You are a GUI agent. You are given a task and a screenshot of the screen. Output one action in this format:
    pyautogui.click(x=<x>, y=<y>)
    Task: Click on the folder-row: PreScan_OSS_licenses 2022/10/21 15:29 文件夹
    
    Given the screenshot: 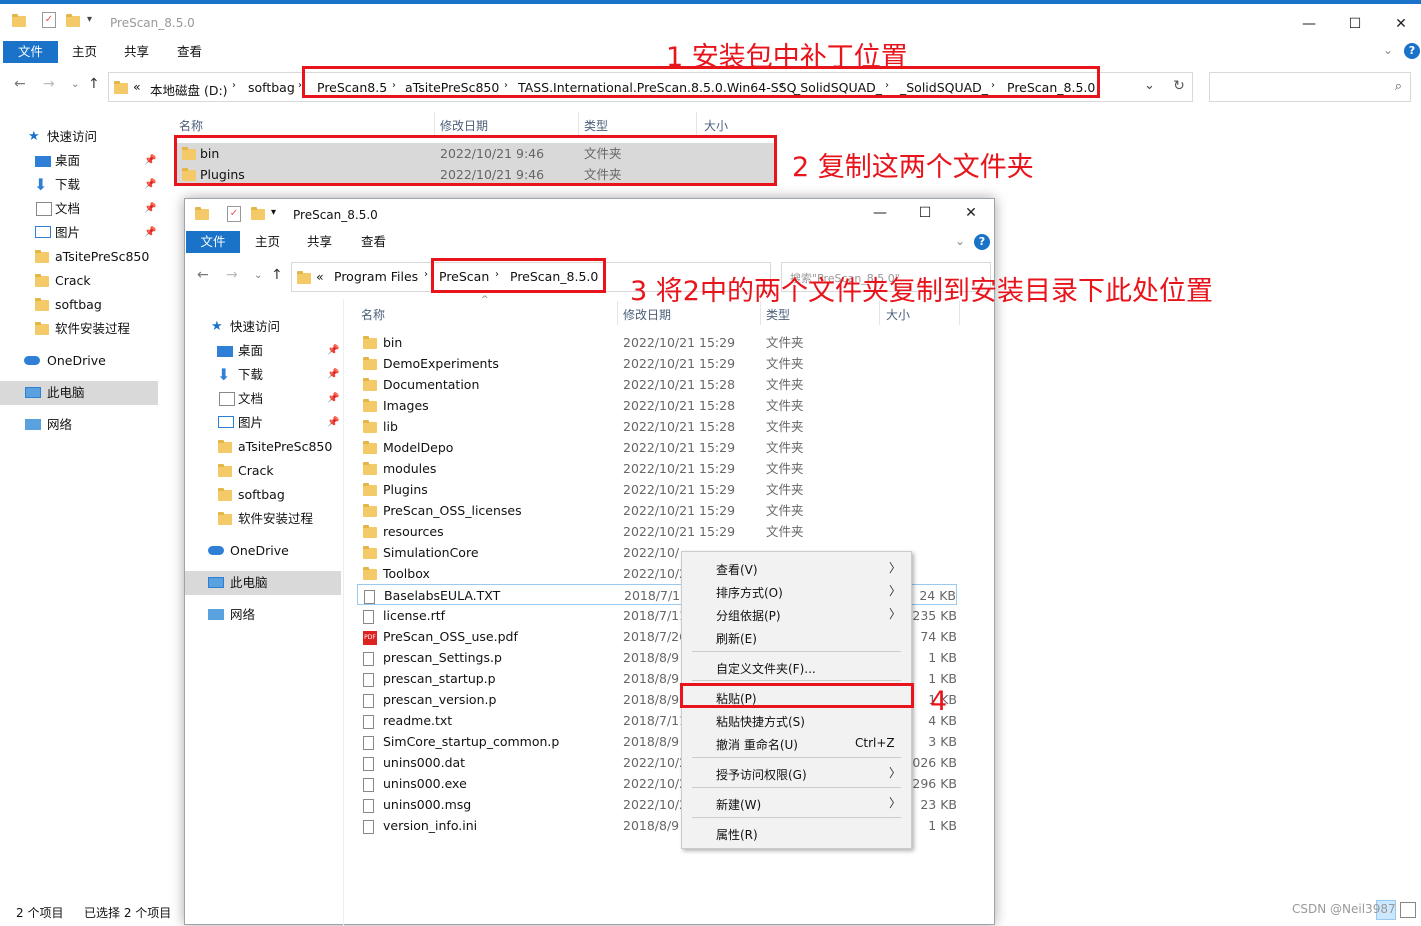 What is the action you would take?
    pyautogui.click(x=657, y=510)
    